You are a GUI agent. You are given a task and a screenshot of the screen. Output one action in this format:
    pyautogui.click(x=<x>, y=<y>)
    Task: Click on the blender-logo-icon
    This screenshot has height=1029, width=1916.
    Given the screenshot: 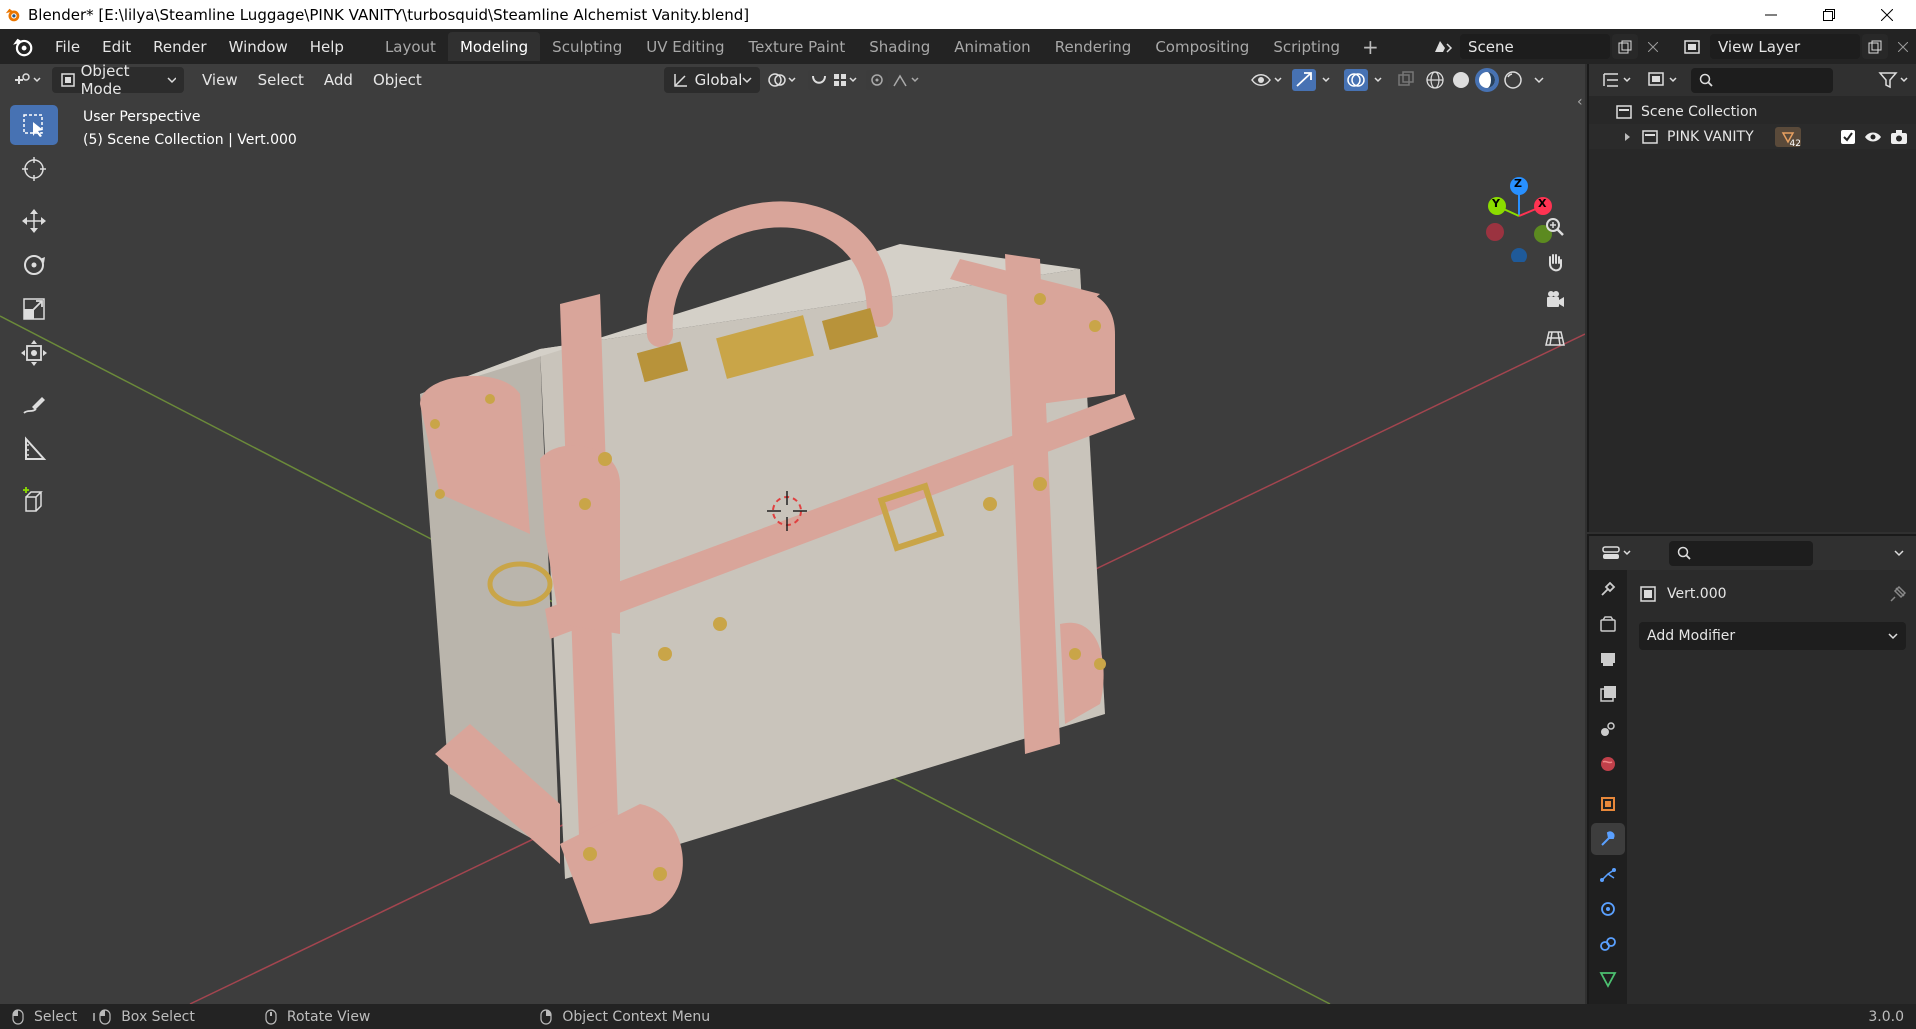 What is the action you would take?
    pyautogui.click(x=23, y=47)
    